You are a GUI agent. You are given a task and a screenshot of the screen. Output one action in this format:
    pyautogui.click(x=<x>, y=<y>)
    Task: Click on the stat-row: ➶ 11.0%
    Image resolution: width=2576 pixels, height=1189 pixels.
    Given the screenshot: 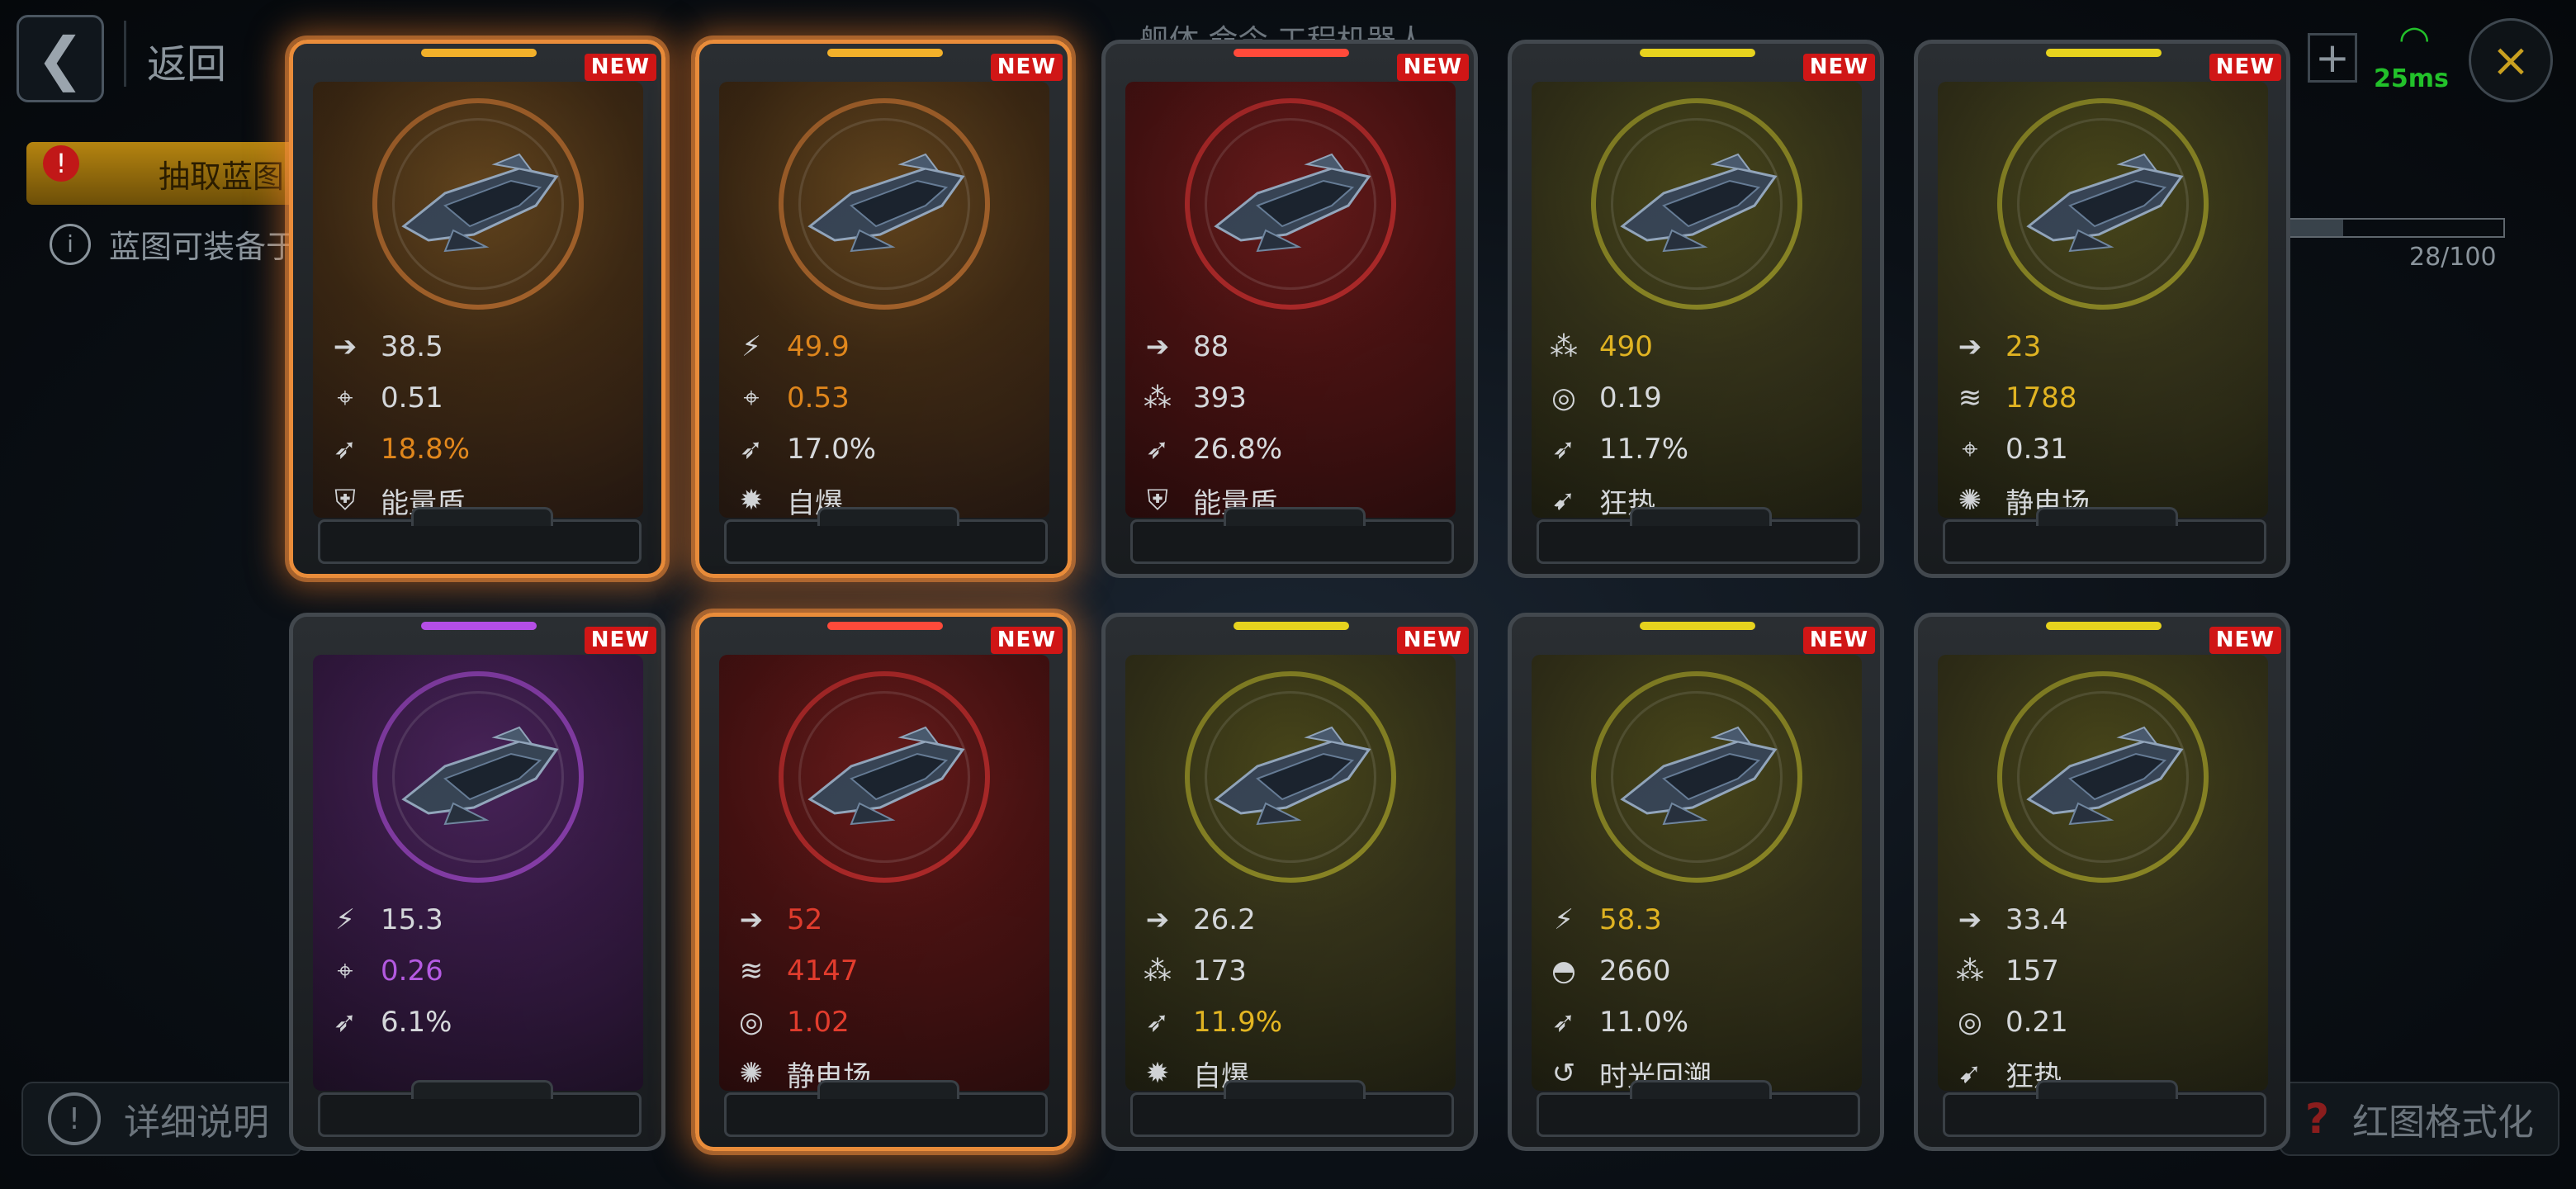 What is the action you would take?
    pyautogui.click(x=1700, y=1022)
    